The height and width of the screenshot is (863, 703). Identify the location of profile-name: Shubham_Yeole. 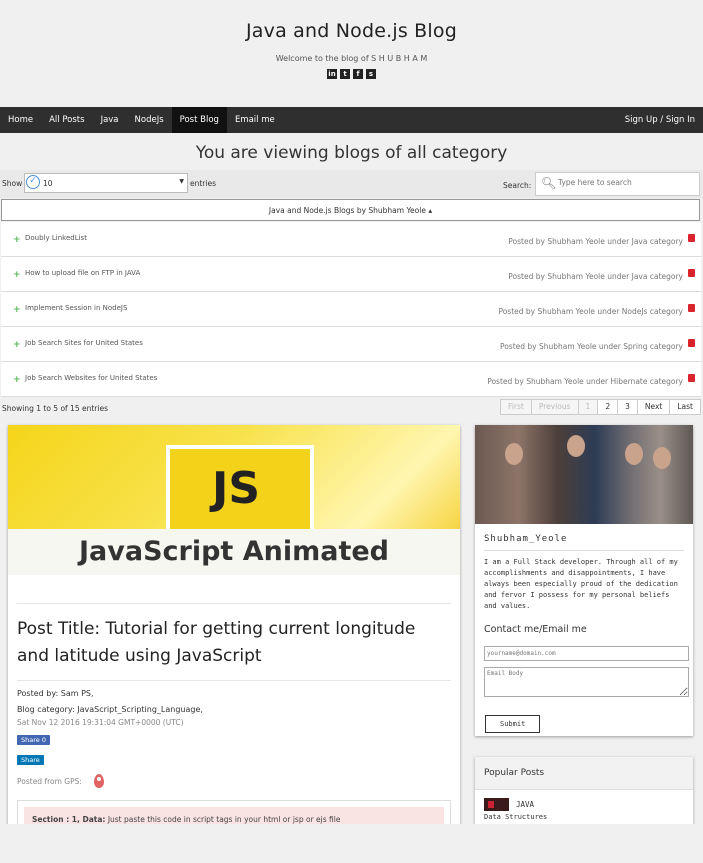
(526, 539).